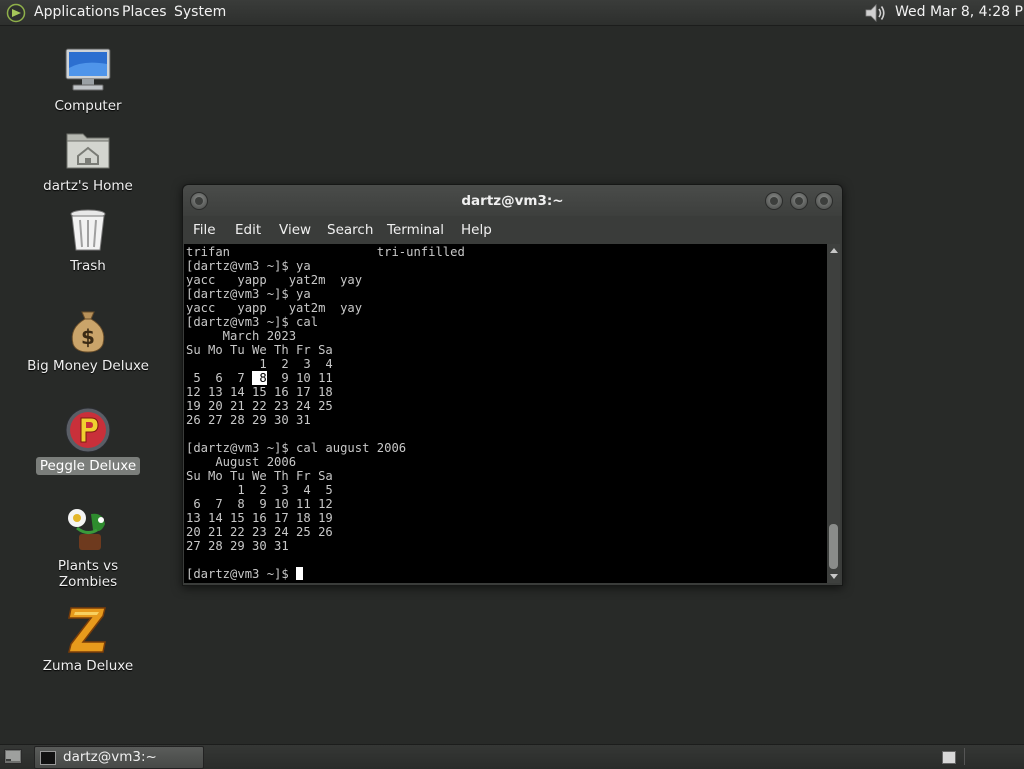 The width and height of the screenshot is (1024, 769). I want to click on terminal-scrollbar, so click(833, 413).